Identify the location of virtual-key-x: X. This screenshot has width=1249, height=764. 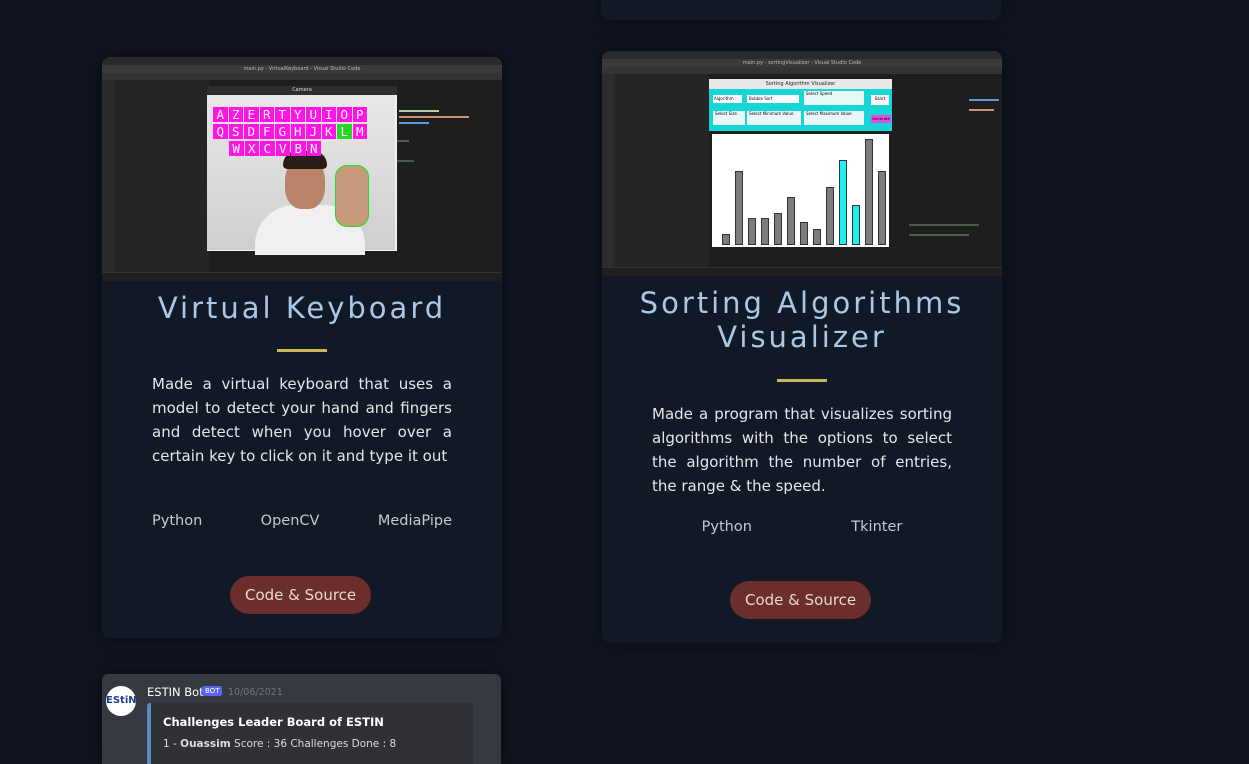
(251, 148).